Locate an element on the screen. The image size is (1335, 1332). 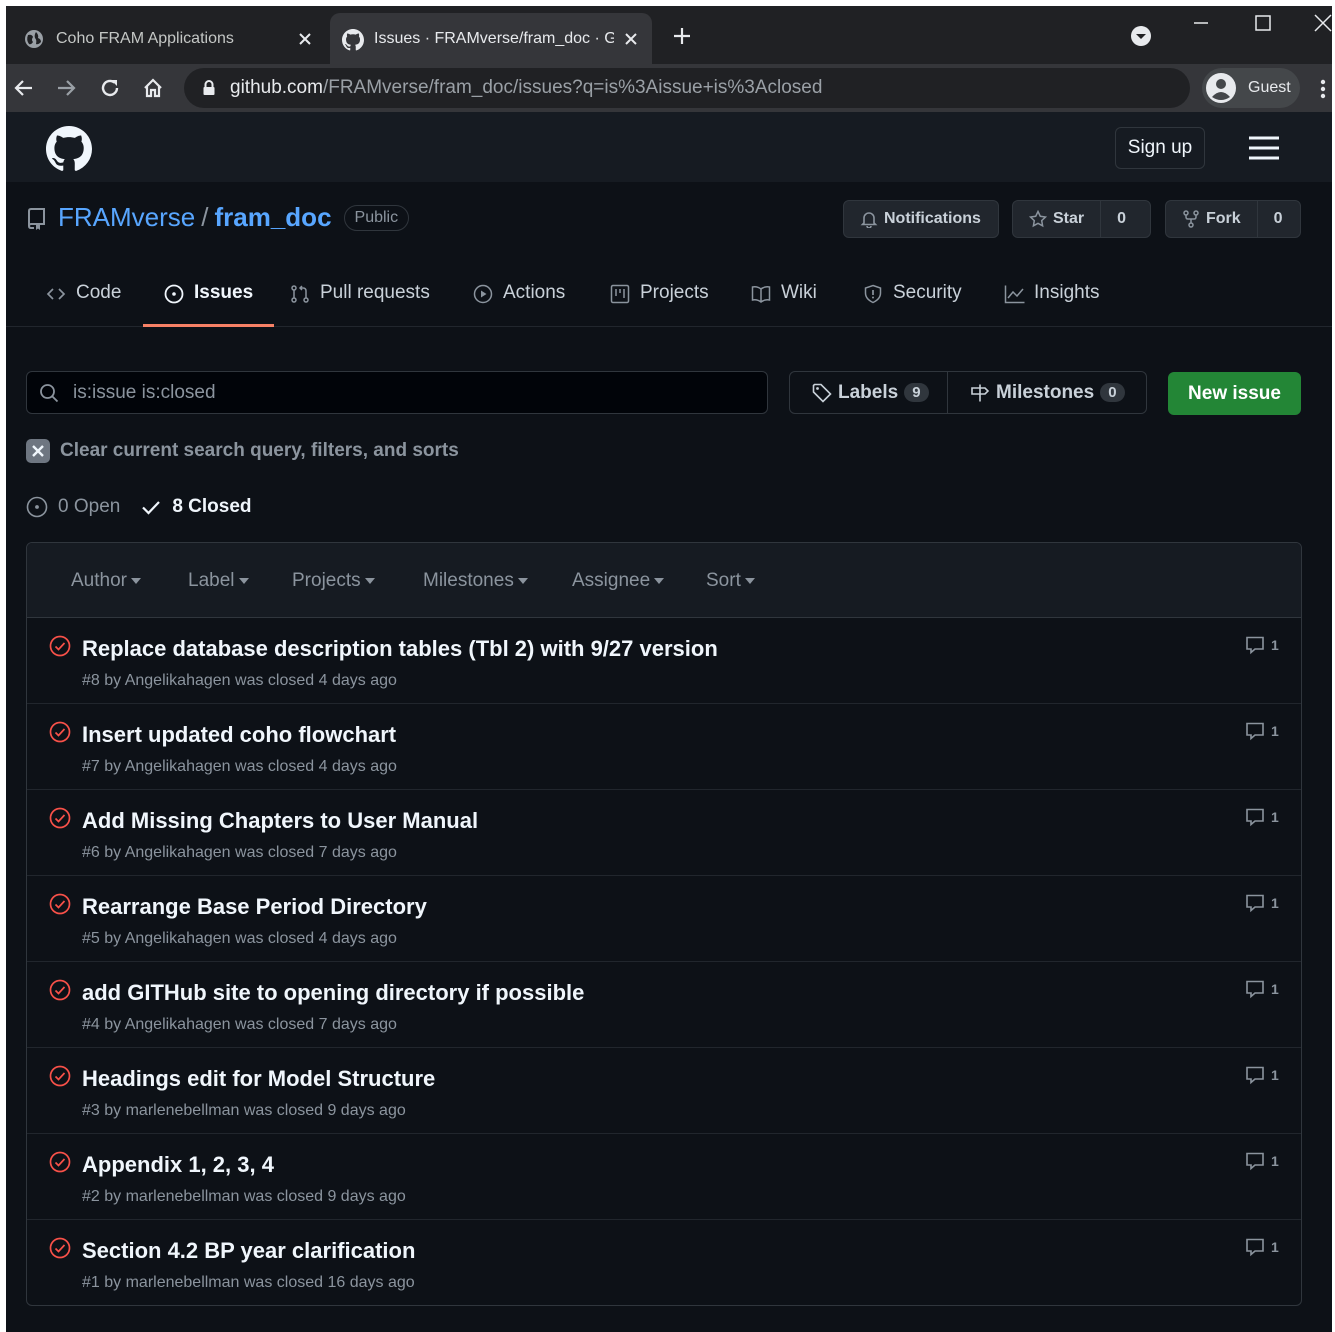
browser-menu-icon is located at coordinates (1323, 89).